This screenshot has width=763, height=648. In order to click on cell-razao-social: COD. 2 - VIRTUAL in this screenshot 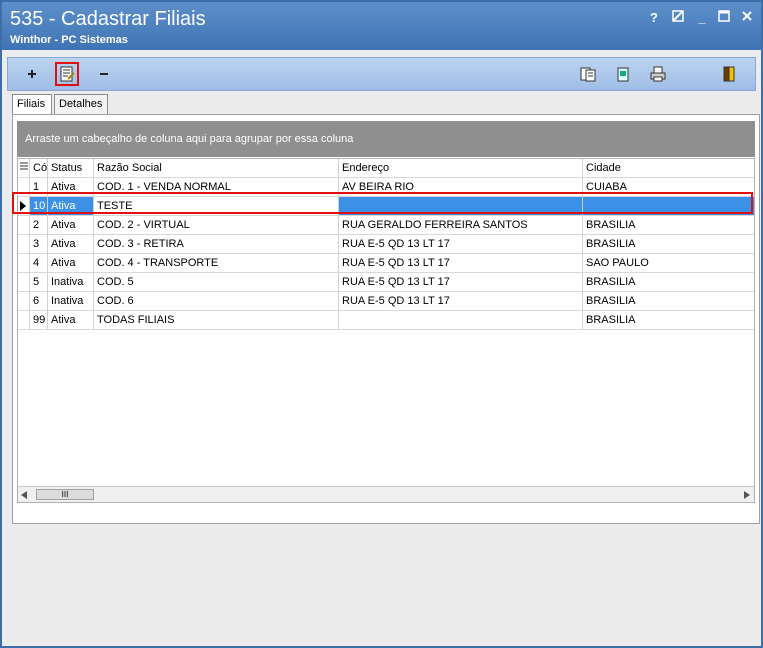, I will do `click(216, 225)`.